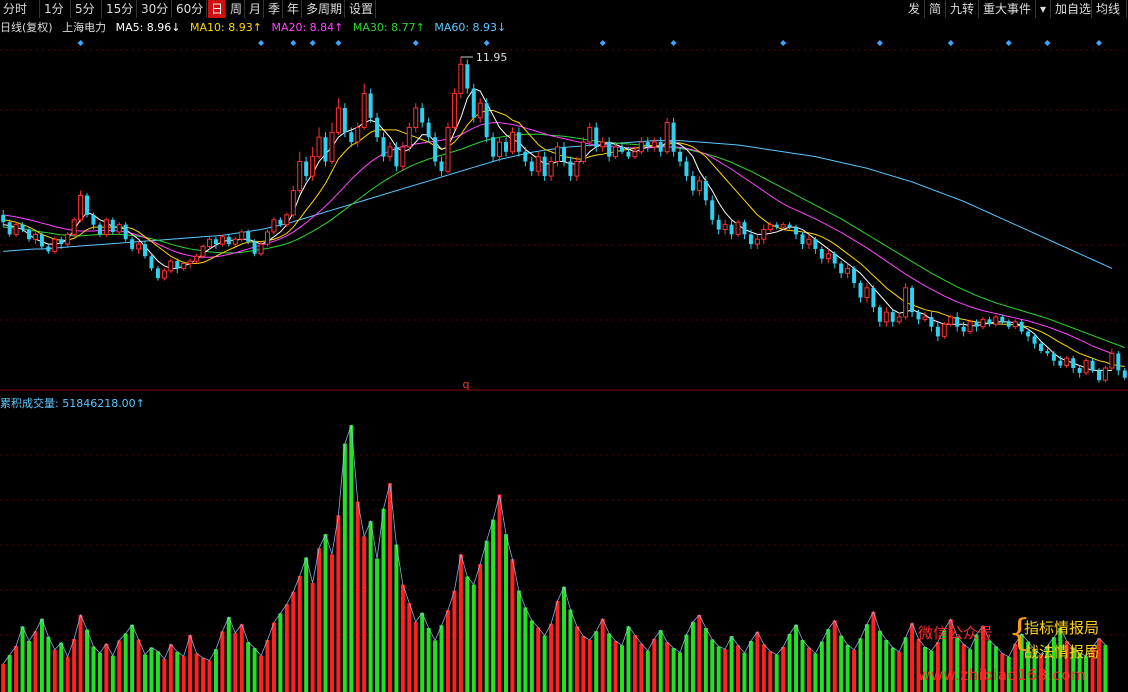 The image size is (1128, 692). What do you see at coordinates (470, 27) in the screenshot?
I see `ma60-label: MA60: 8.93↓` at bounding box center [470, 27].